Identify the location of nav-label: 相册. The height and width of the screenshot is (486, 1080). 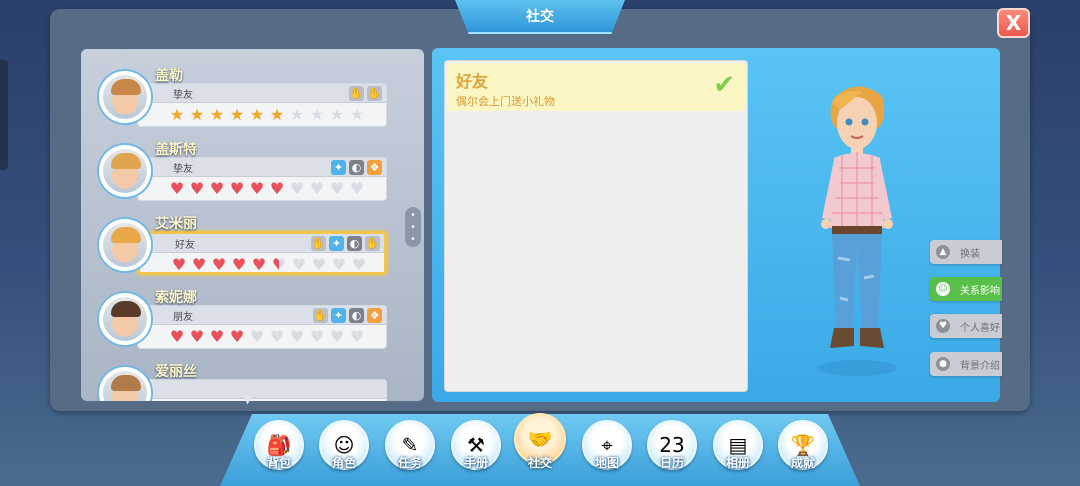
(737, 463).